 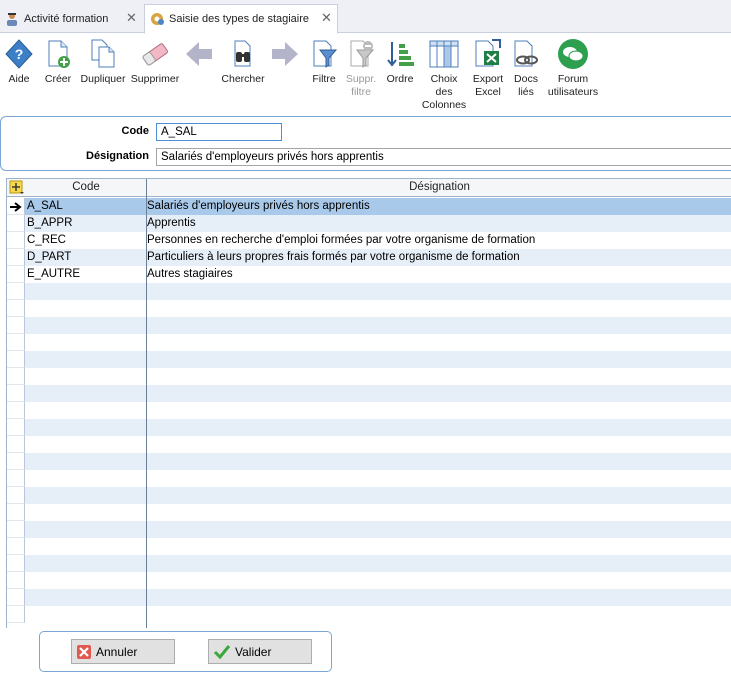 What do you see at coordinates (253, 651) in the screenshot?
I see `validate-label: Valider` at bounding box center [253, 651].